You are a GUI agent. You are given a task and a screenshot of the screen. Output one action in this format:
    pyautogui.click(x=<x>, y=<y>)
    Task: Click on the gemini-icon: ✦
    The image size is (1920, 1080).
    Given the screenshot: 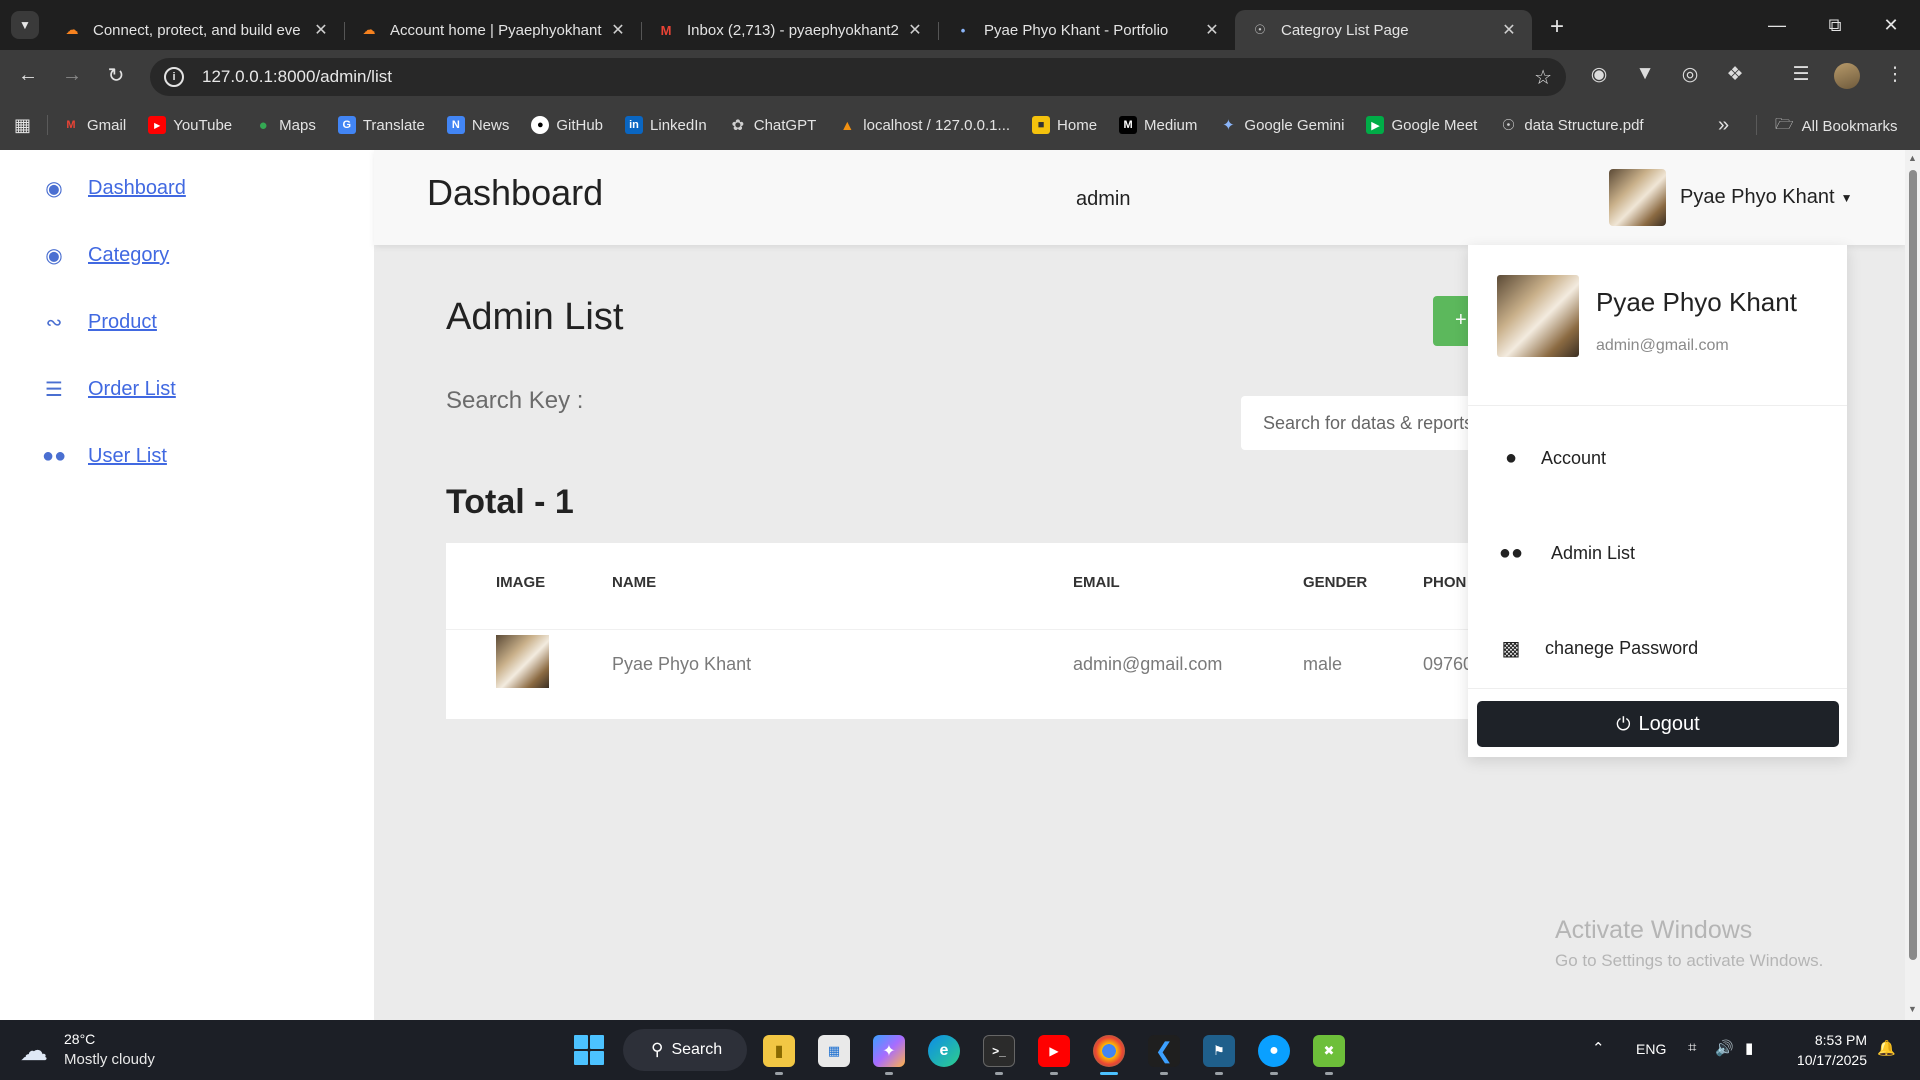 What is the action you would take?
    pyautogui.click(x=1228, y=125)
    